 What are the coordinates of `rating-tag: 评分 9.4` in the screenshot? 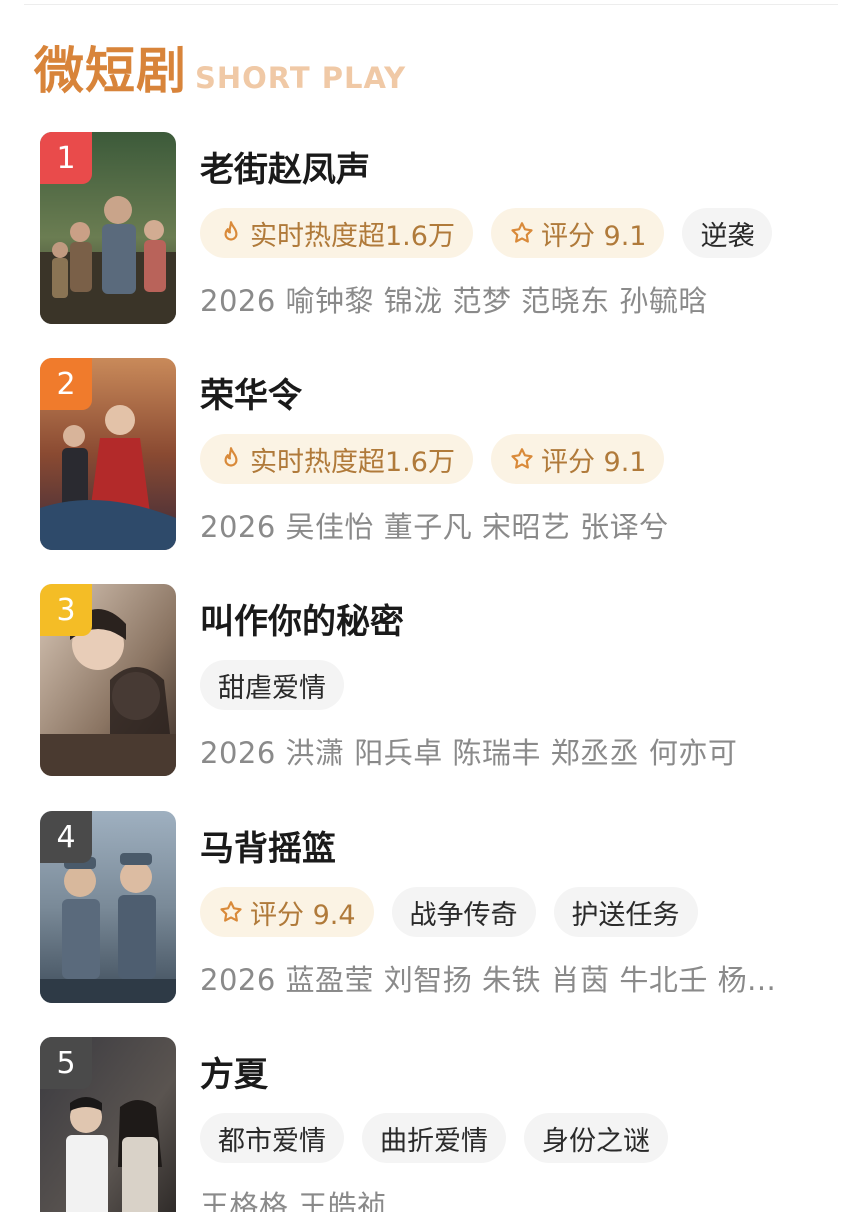 It's located at (287, 912).